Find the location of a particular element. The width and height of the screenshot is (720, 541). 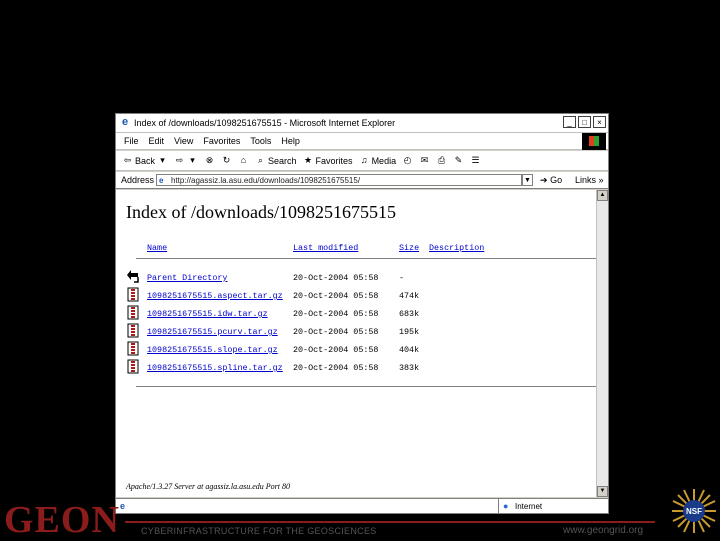

history-icon: ◴ is located at coordinates (407, 160).